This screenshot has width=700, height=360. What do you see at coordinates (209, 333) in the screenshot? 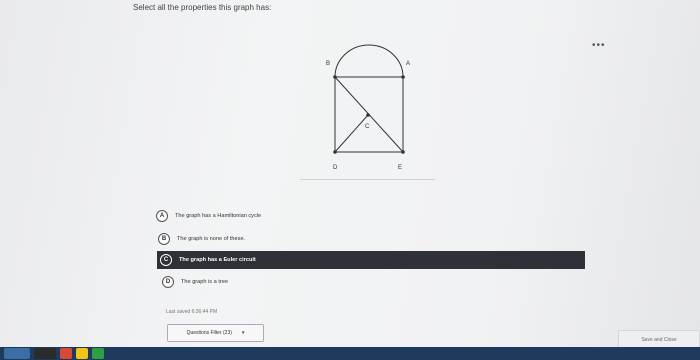
I see `questions-filter-label: Questions Filter (23)` at bounding box center [209, 333].